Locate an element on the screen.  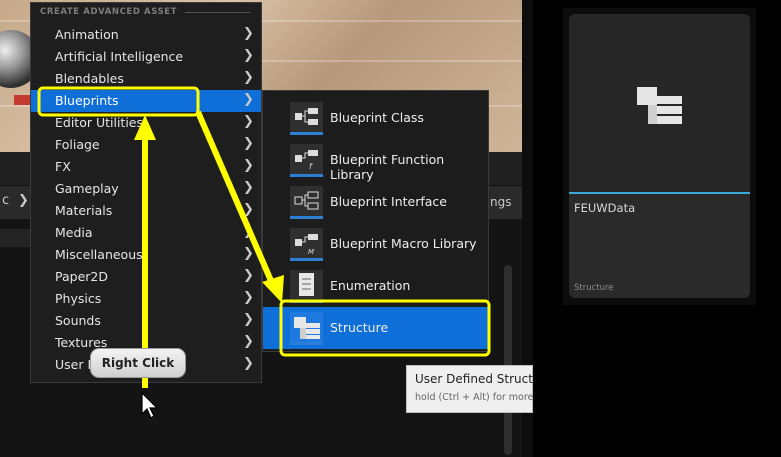
diagonal-arrow-shaft is located at coordinates (235, 197).